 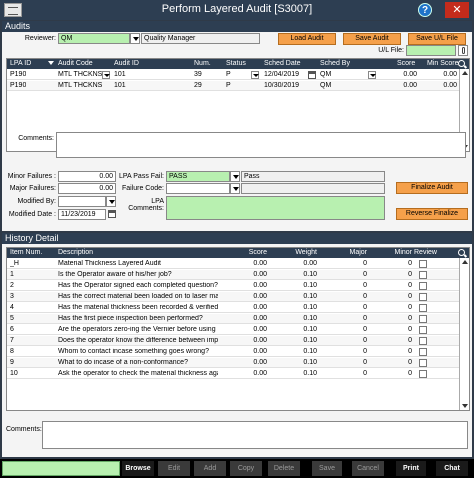 I want to click on col-min-score: Min Score, so click(x=443, y=63).